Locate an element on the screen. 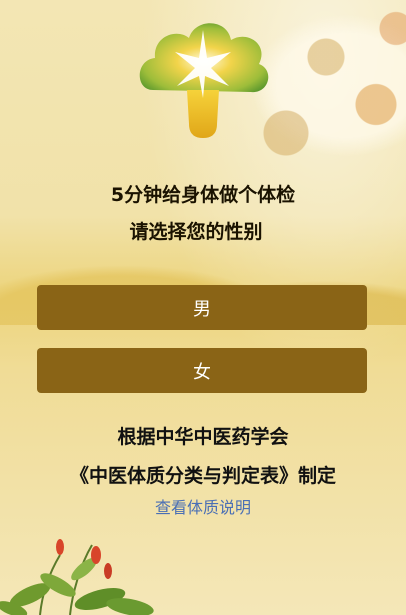 This screenshot has height=615, width=406. female-button: 女 is located at coordinates (202, 370).